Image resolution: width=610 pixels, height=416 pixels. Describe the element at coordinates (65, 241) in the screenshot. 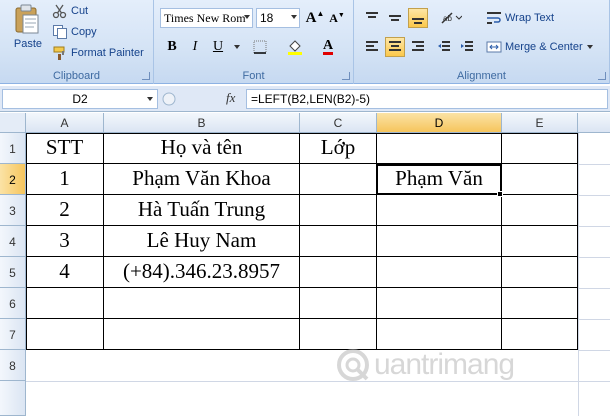

I see `cell-a4: 3` at that location.